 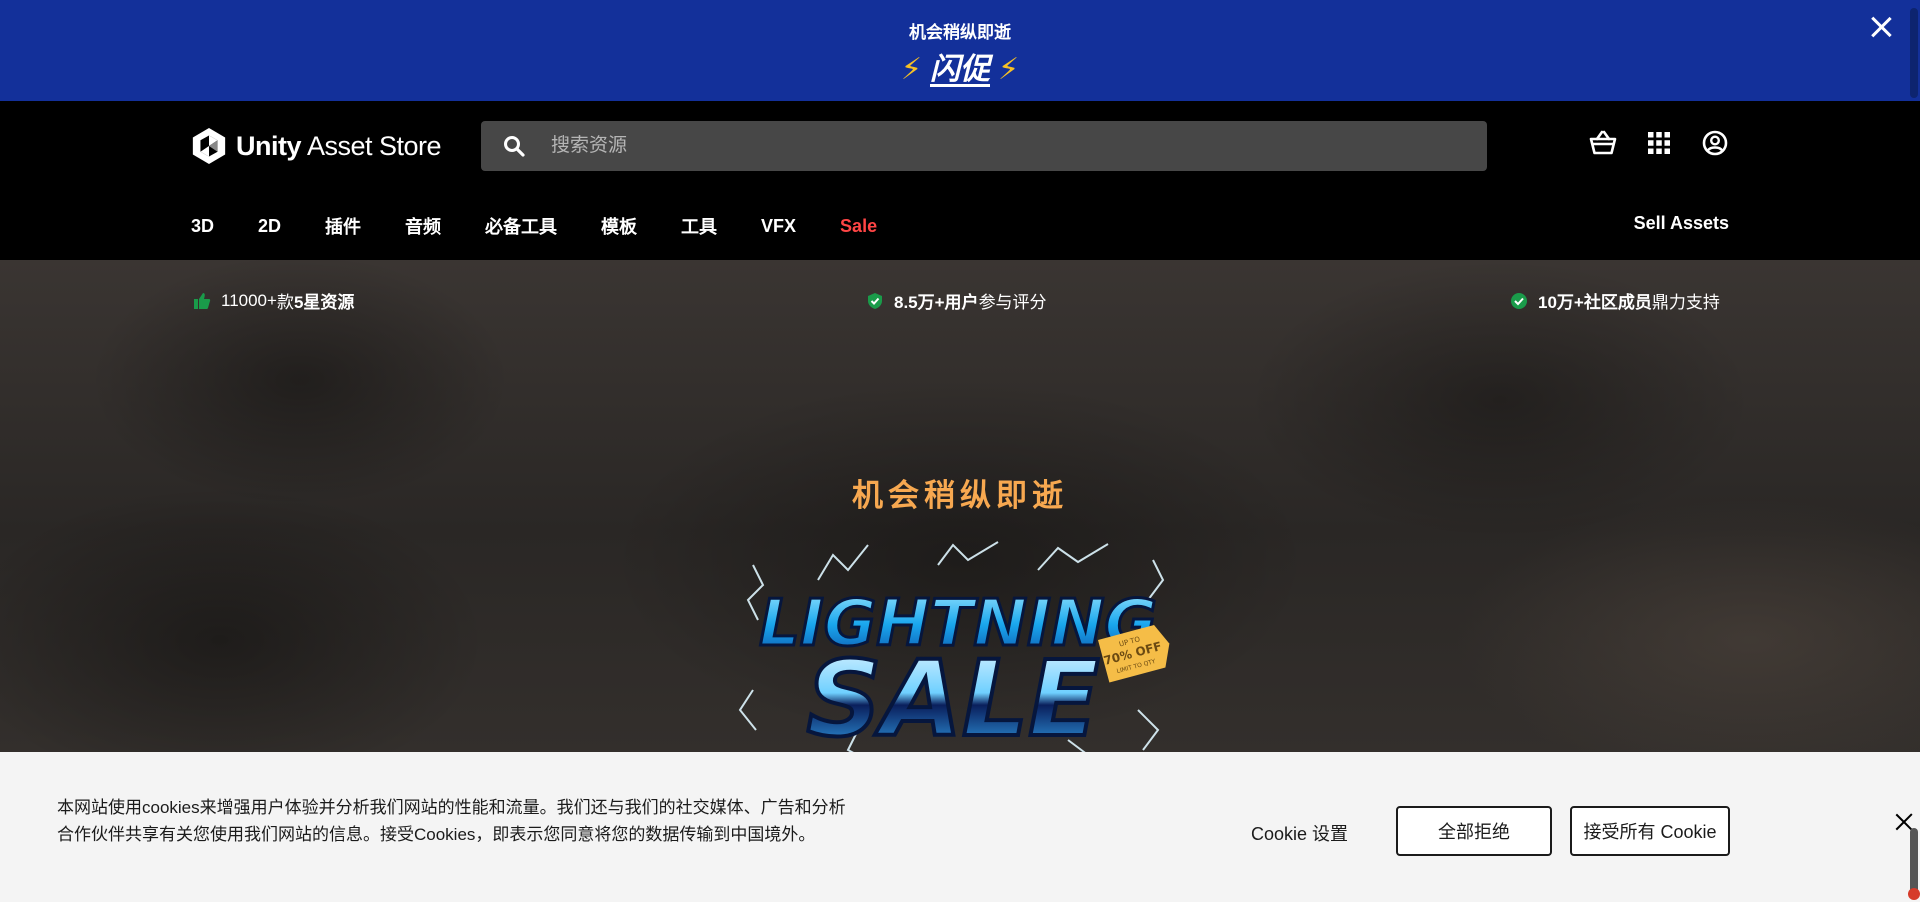 What do you see at coordinates (1012, 302) in the screenshot?
I see `trust-reviews-label: 参与评分` at bounding box center [1012, 302].